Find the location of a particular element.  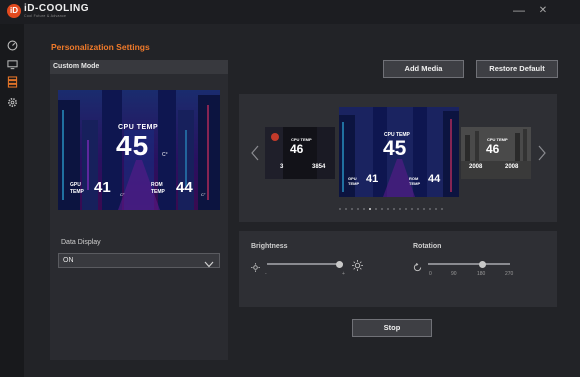

minimize-button: — is located at coordinates (519, 10).